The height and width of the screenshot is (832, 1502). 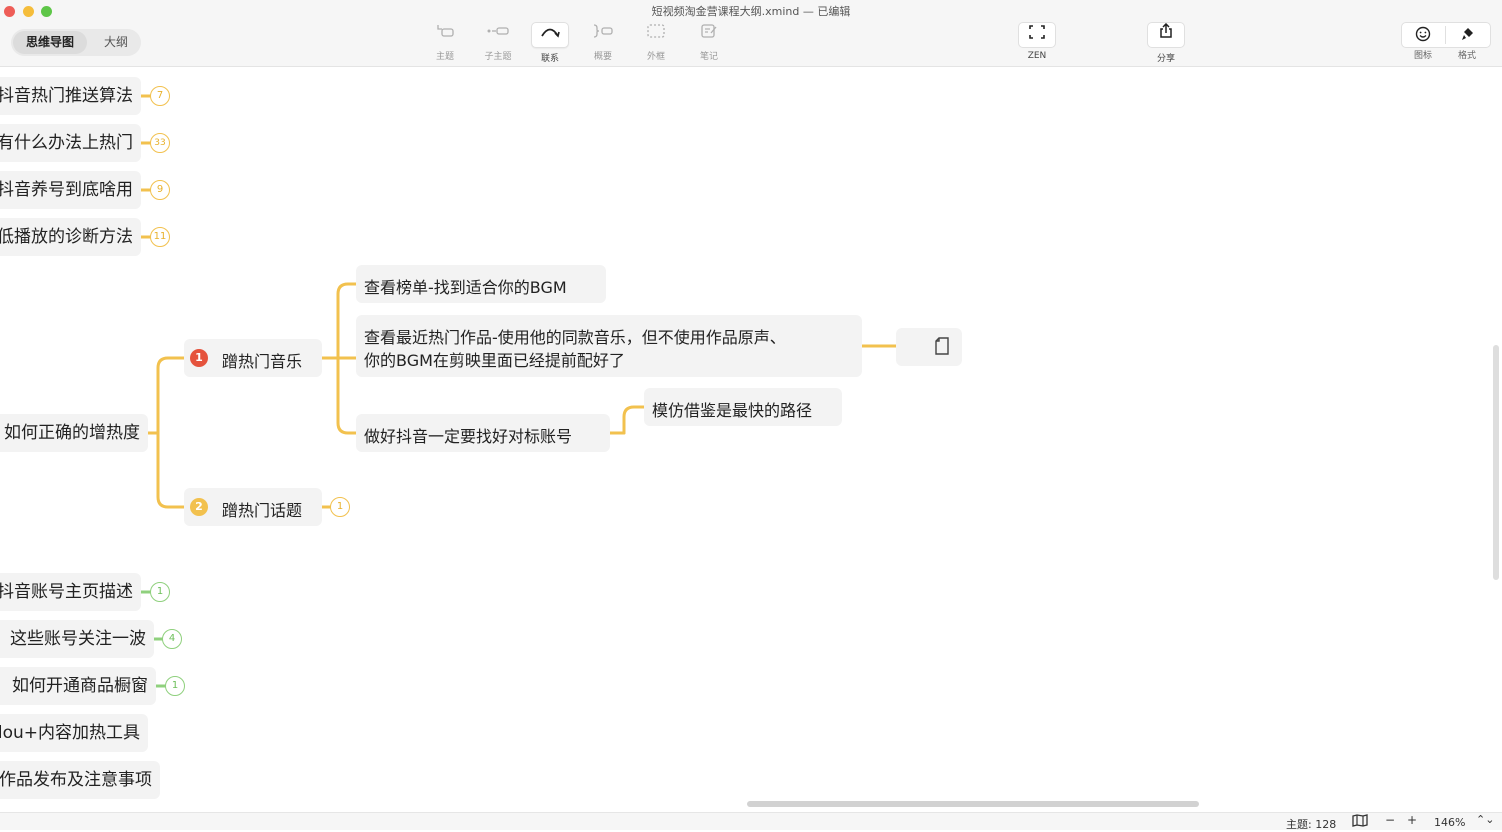 What do you see at coordinates (709, 34) in the screenshot?
I see `note-pencil-icon` at bounding box center [709, 34].